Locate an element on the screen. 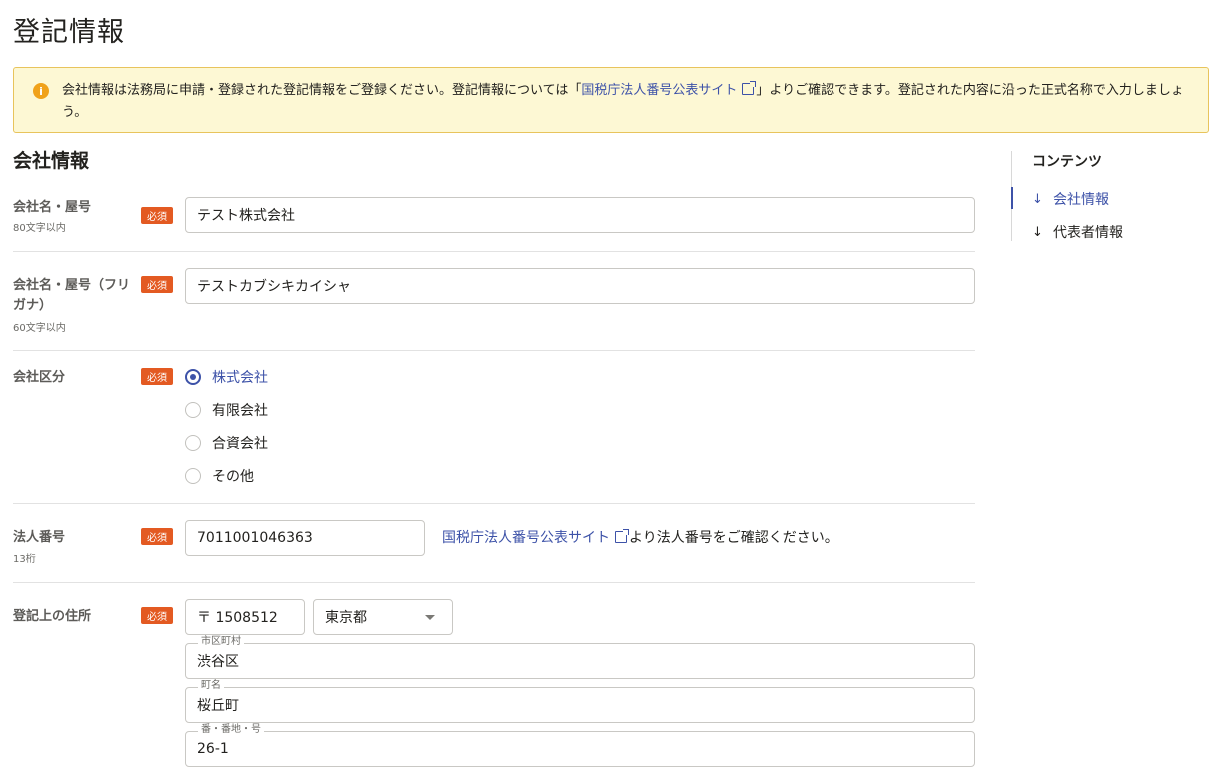 This screenshot has height=767, width=1222. radio-option-label: 合資会社 is located at coordinates (240, 444).